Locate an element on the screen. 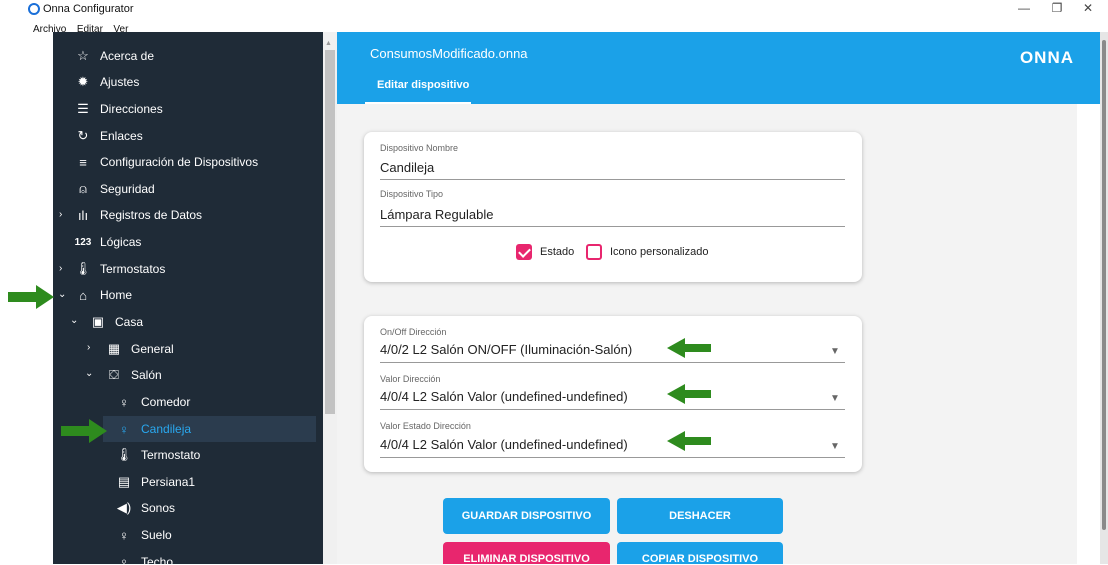  name-underline is located at coordinates (612, 179).